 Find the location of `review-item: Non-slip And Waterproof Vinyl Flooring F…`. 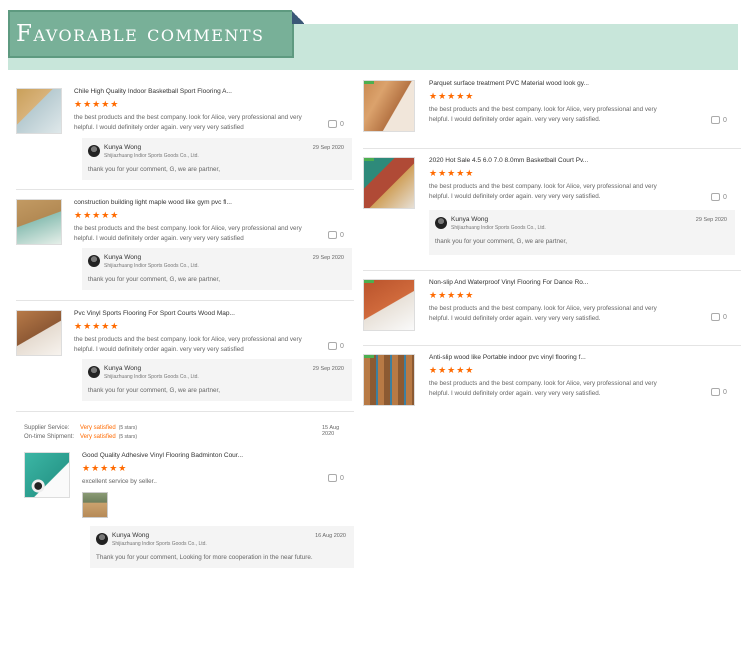

review-item: Non-slip And Waterproof Vinyl Flooring F… is located at coordinates (552, 308).